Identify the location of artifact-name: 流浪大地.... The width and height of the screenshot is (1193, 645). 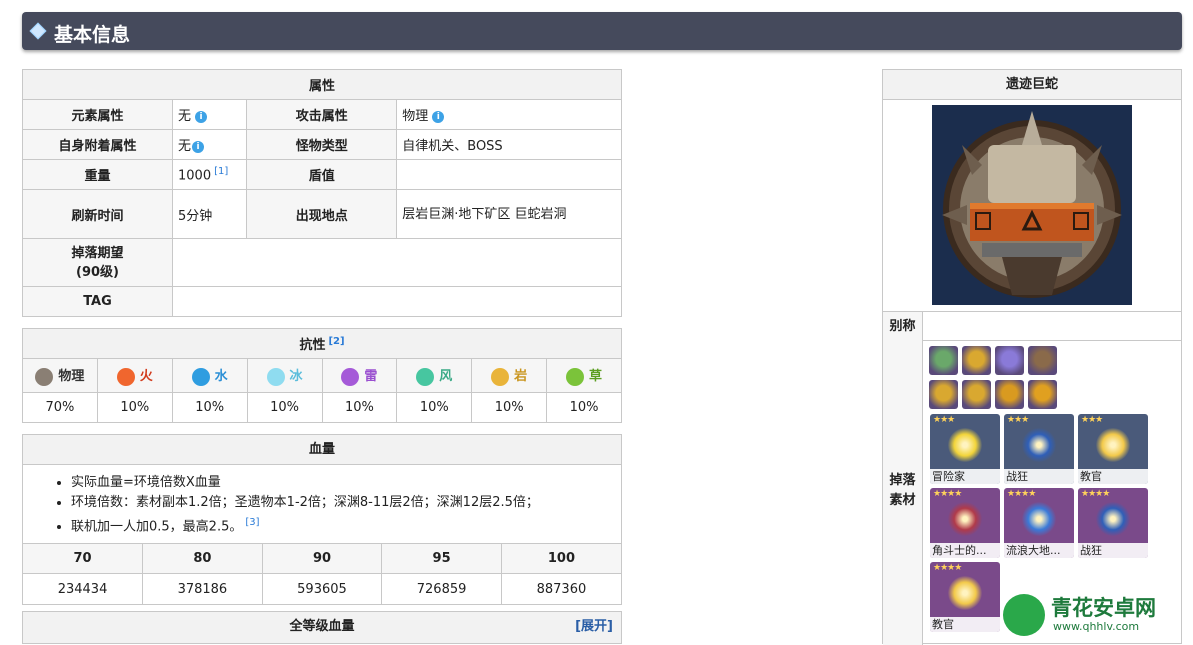
(1039, 550).